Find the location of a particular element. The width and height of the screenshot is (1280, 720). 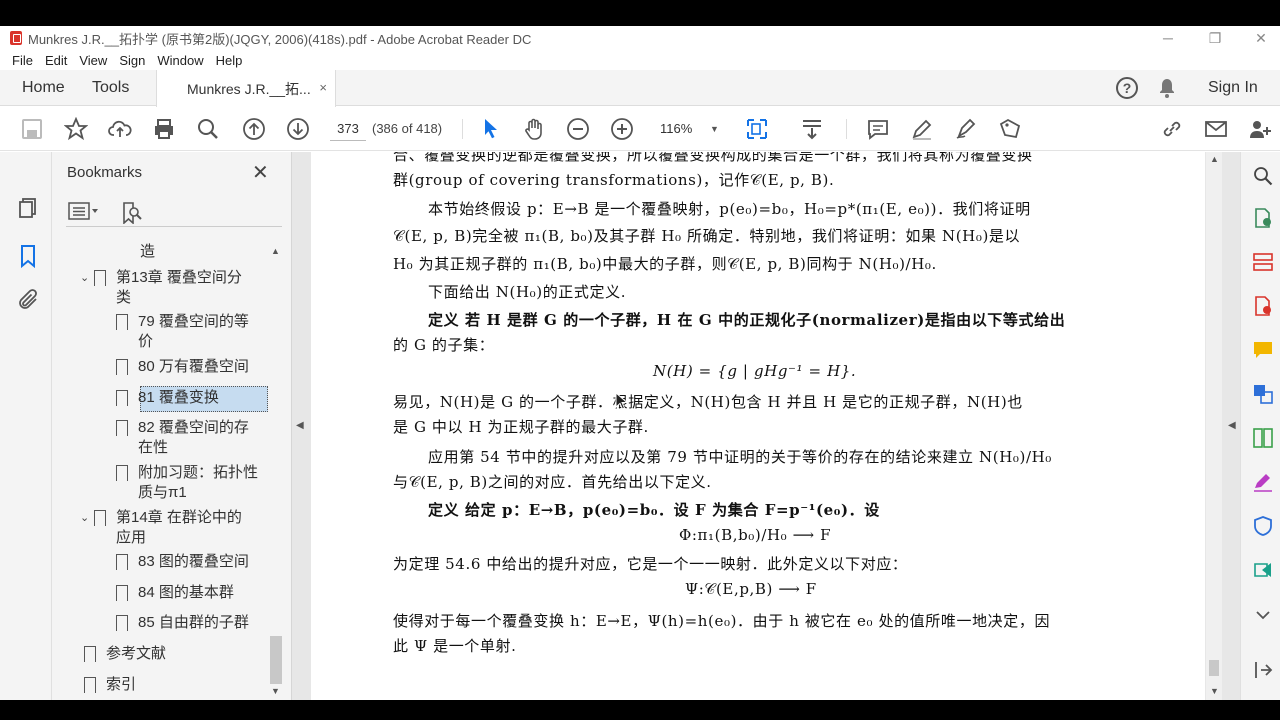

more-tools-chevron-icon is located at coordinates (1263, 614).